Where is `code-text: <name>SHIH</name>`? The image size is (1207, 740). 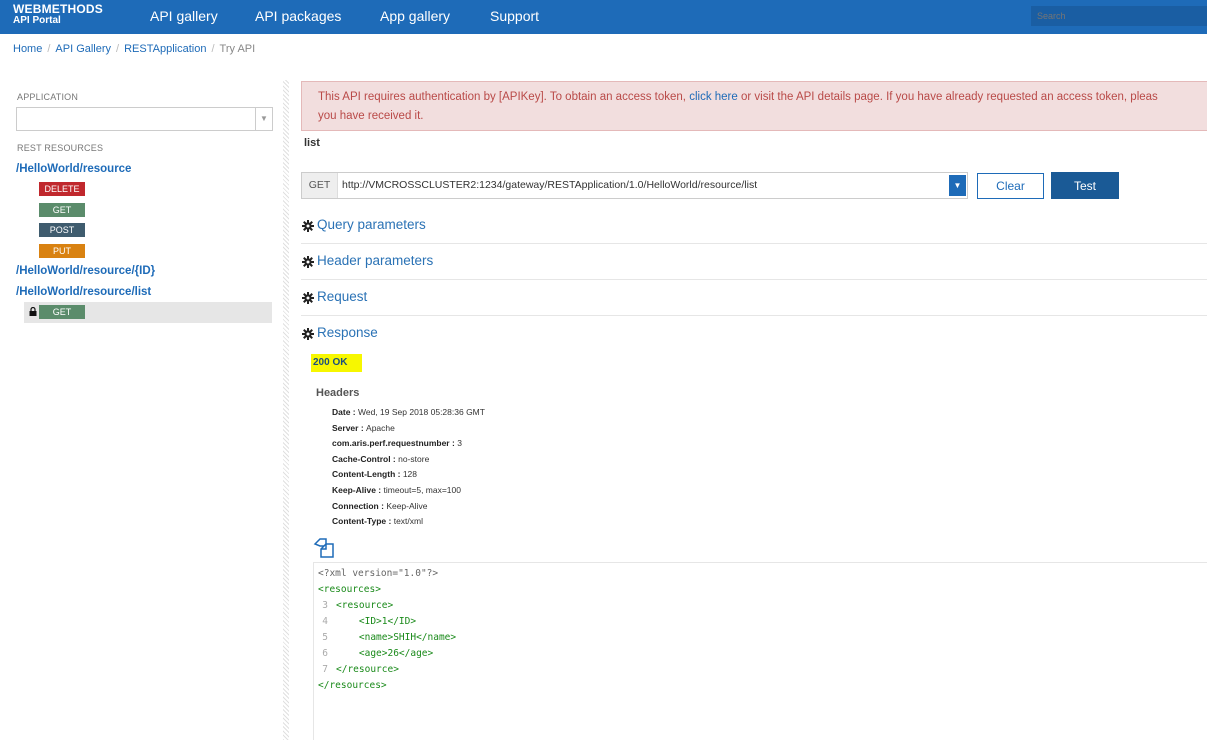 code-text: <name>SHIH</name> is located at coordinates (396, 637).